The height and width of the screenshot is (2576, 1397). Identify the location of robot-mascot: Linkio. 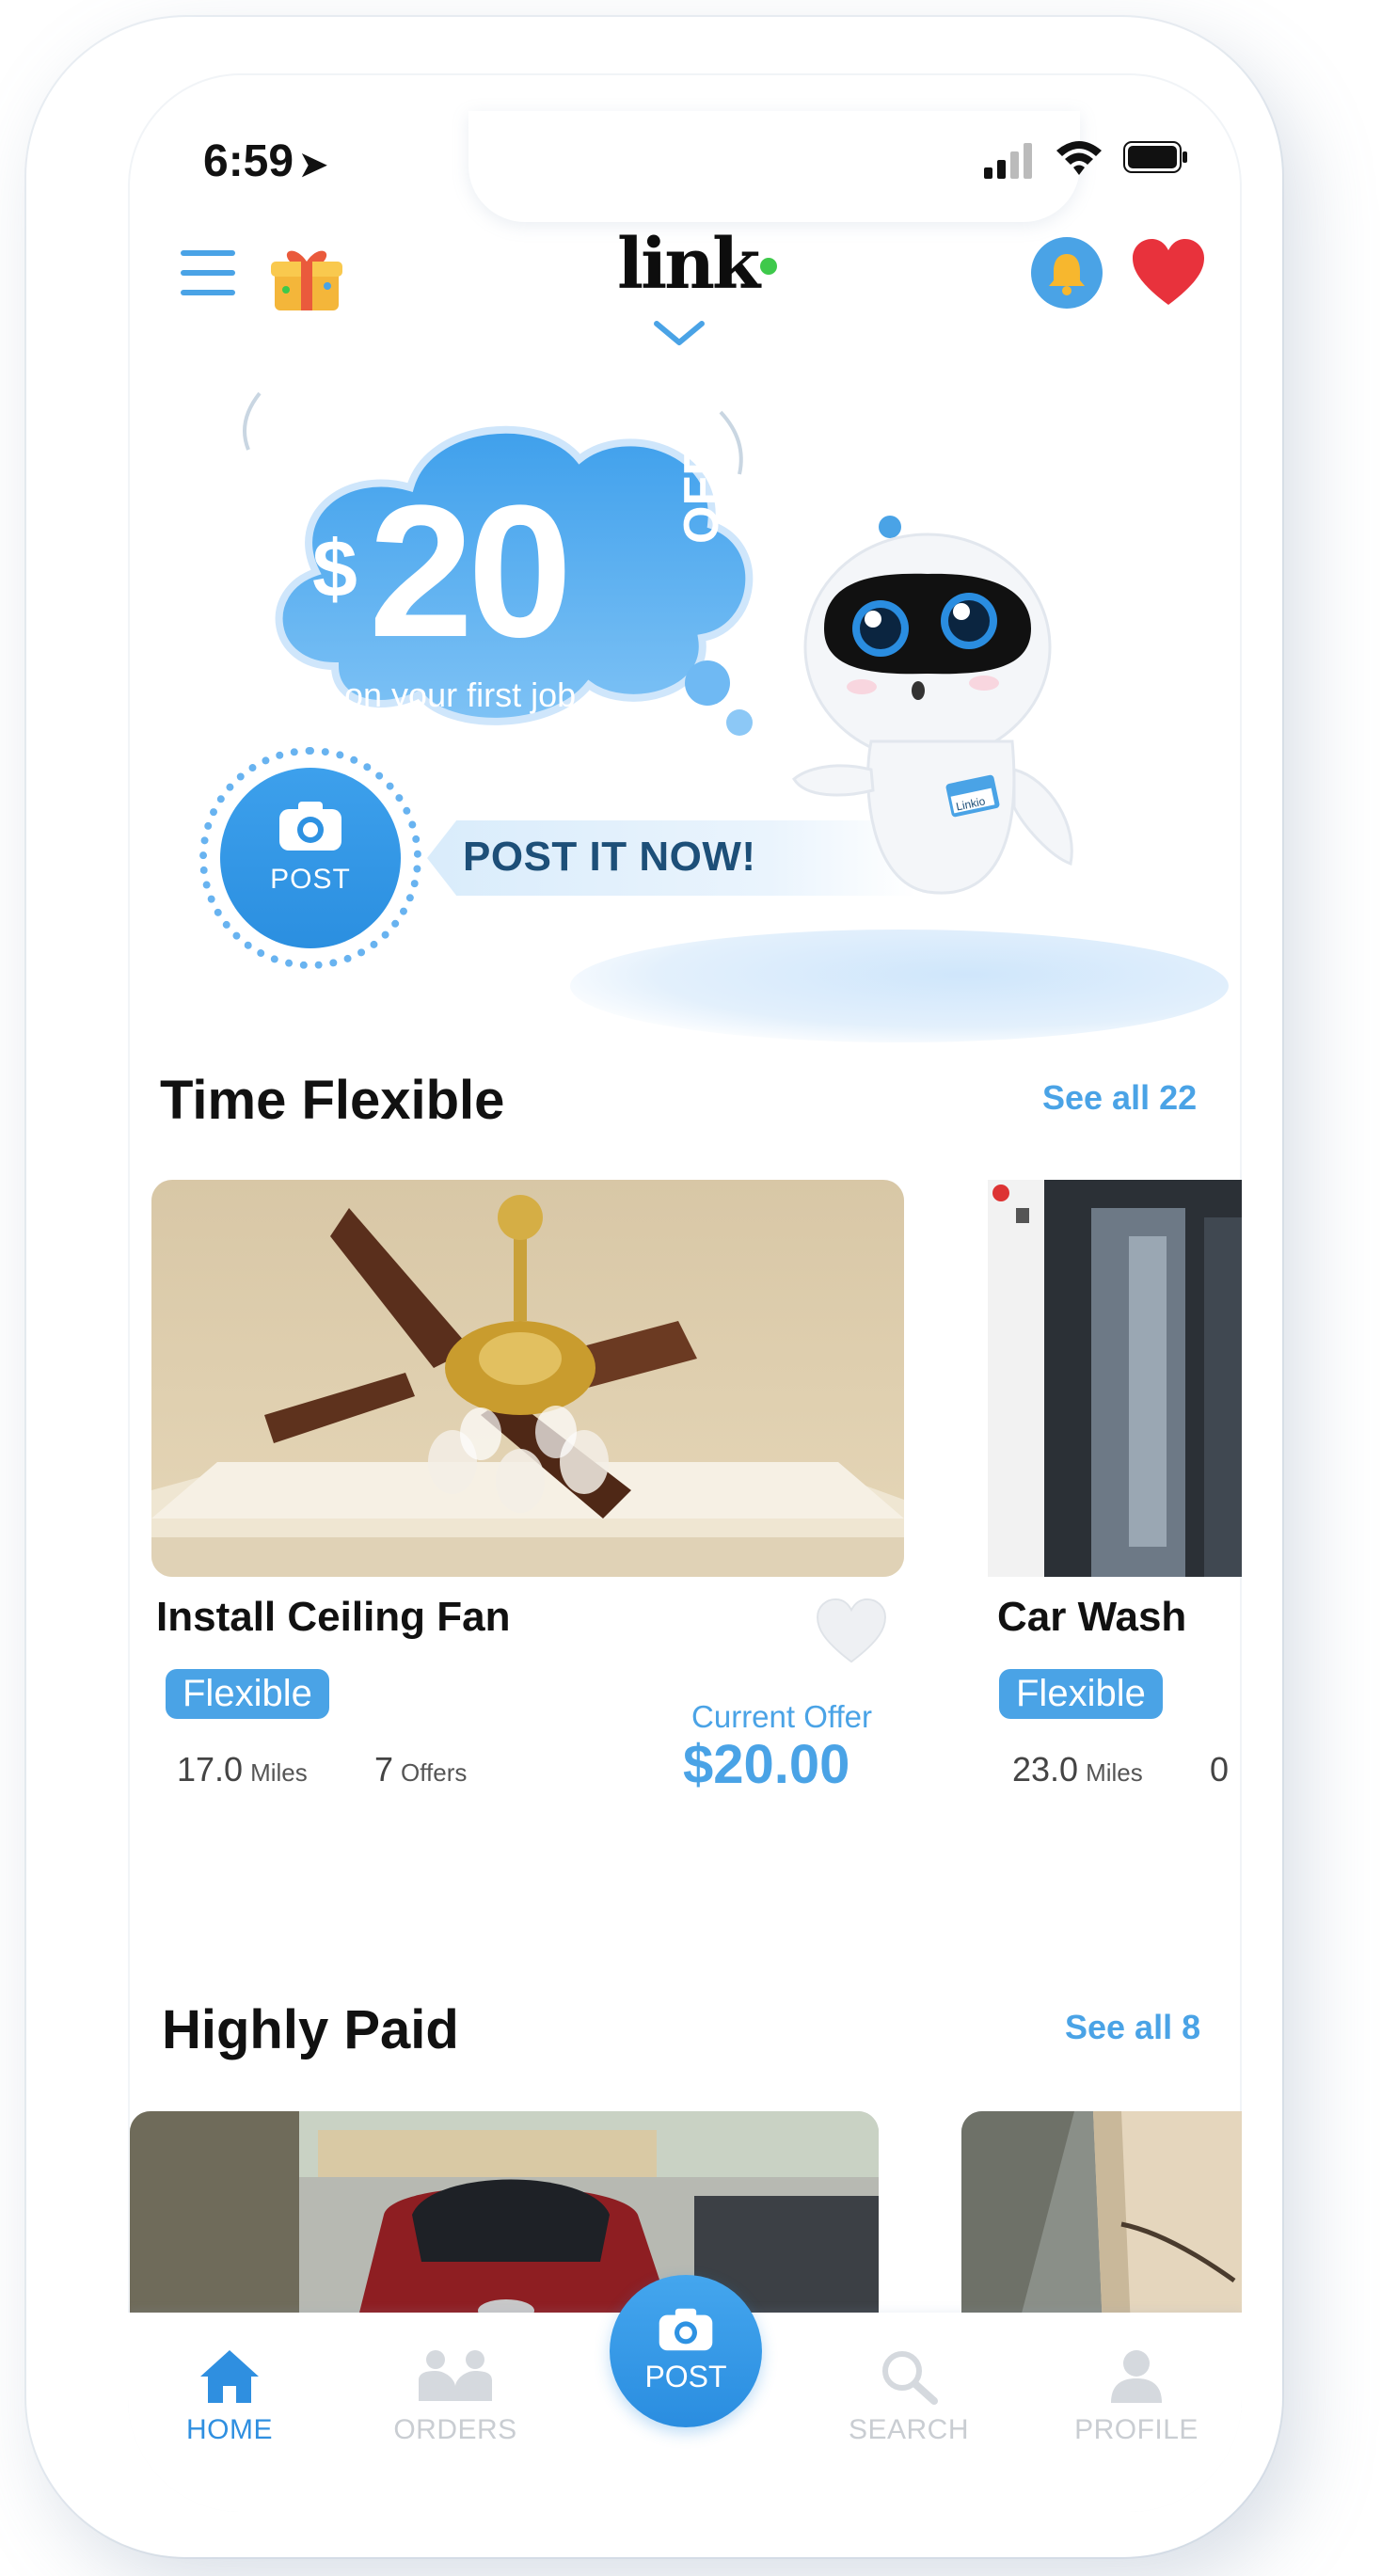
(933, 705).